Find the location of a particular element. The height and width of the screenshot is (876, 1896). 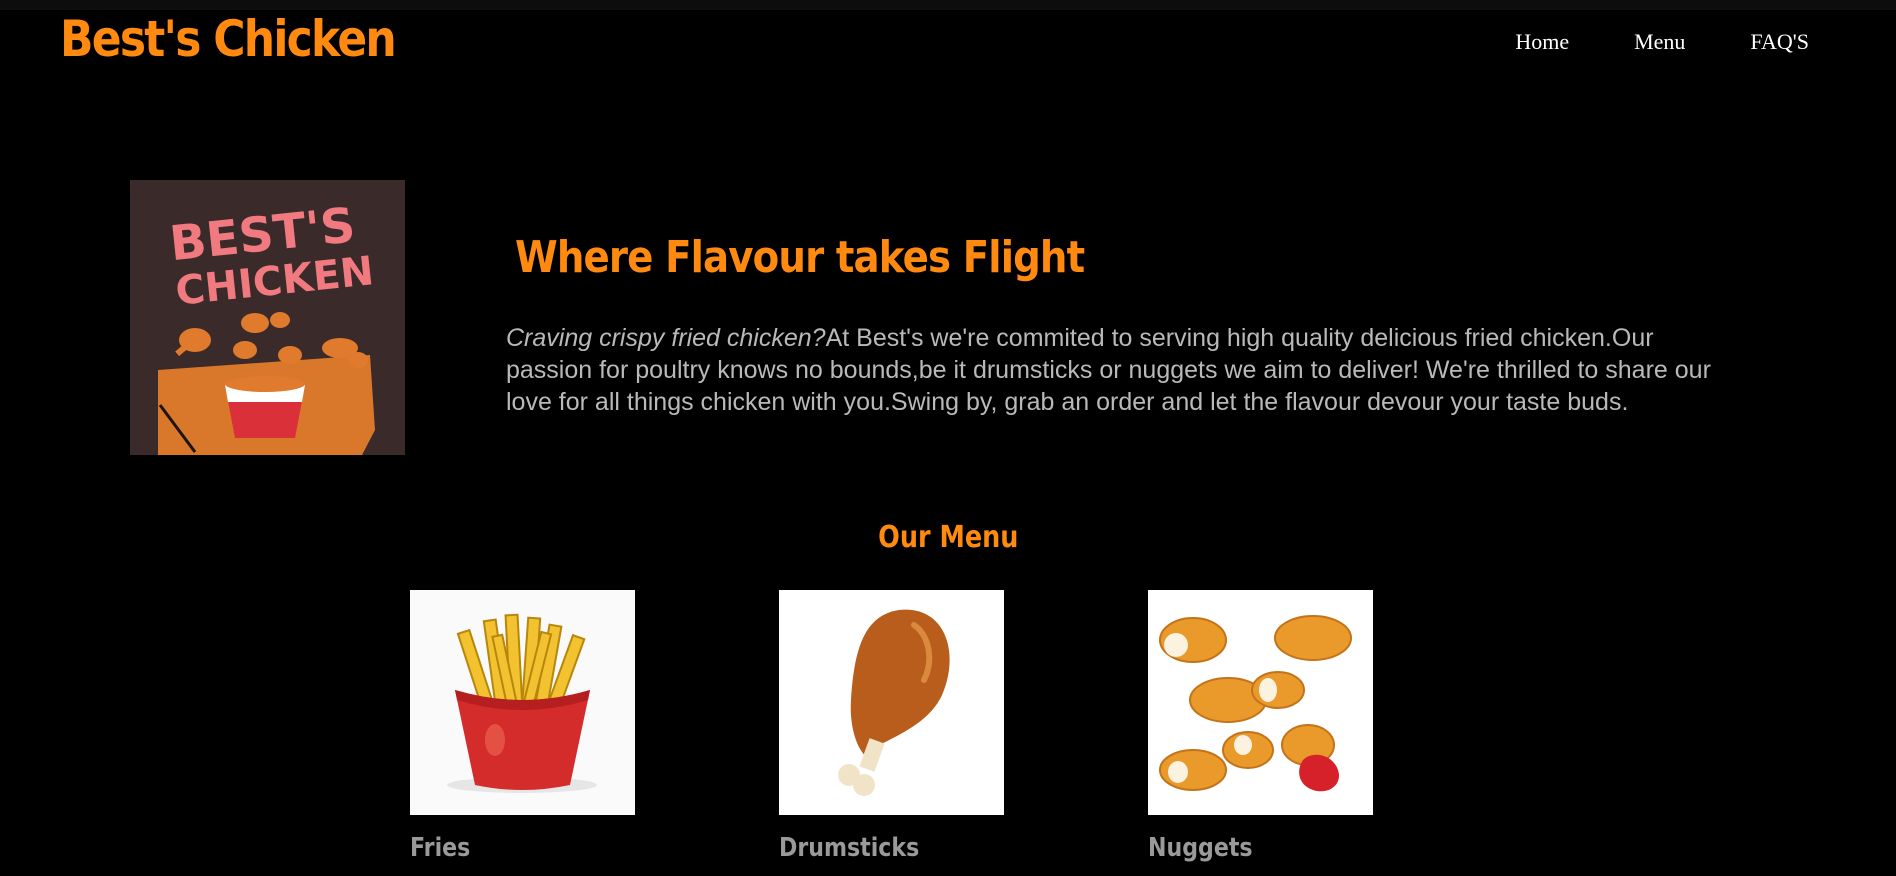

fries-icon is located at coordinates (522, 702).